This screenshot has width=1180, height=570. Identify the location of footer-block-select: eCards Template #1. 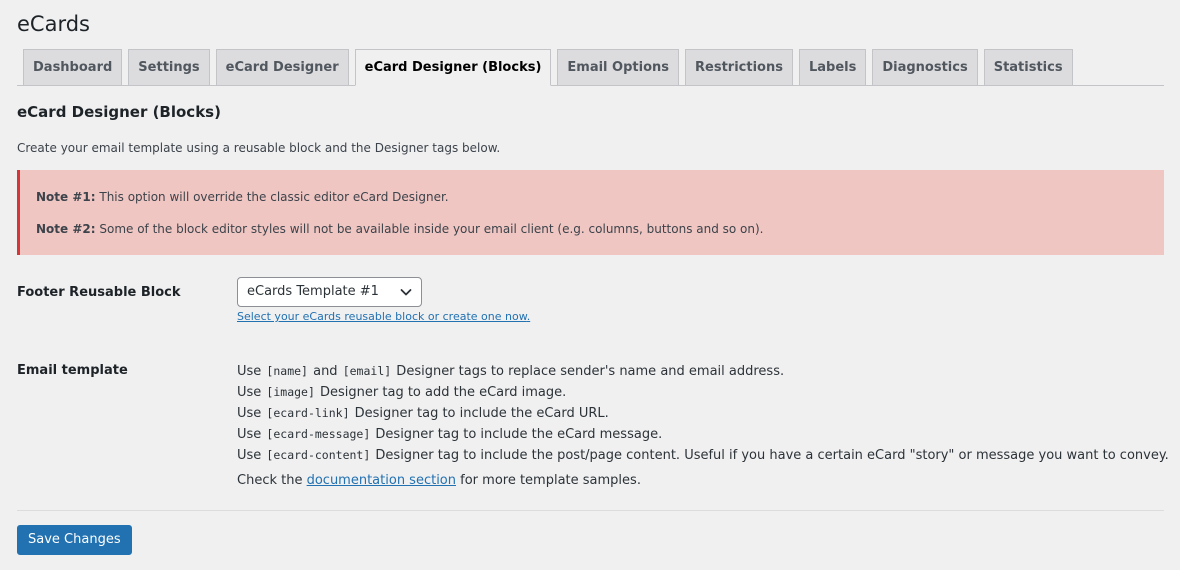
(329, 292).